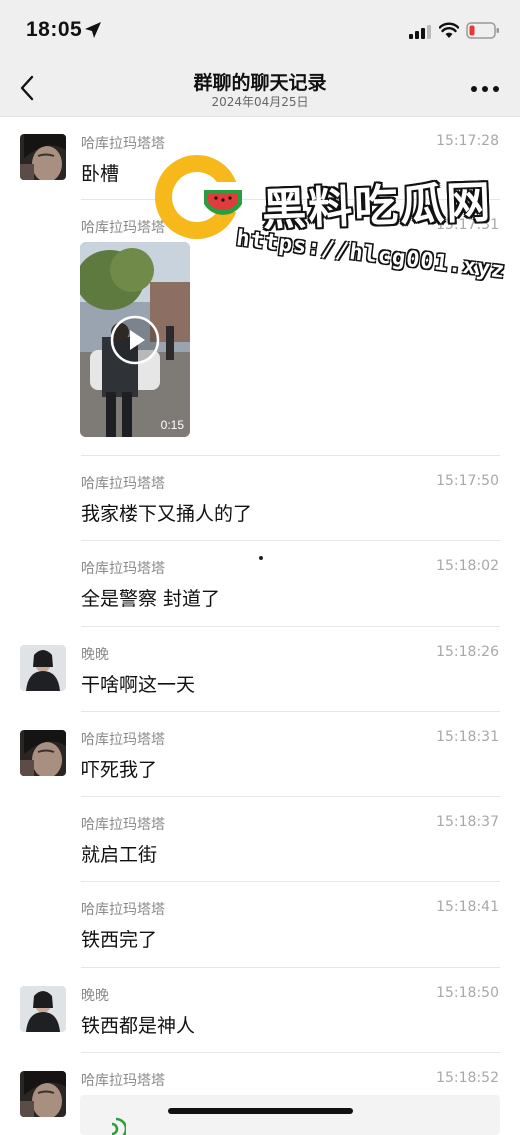 This screenshot has height=1135, width=520. I want to click on location-arrow-icon, so click(93, 30).